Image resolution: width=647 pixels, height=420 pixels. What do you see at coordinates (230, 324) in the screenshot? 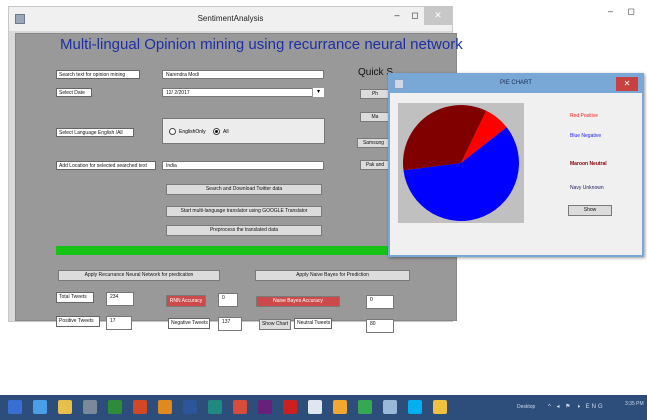
I see `negative-tweets-value: 137` at bounding box center [230, 324].